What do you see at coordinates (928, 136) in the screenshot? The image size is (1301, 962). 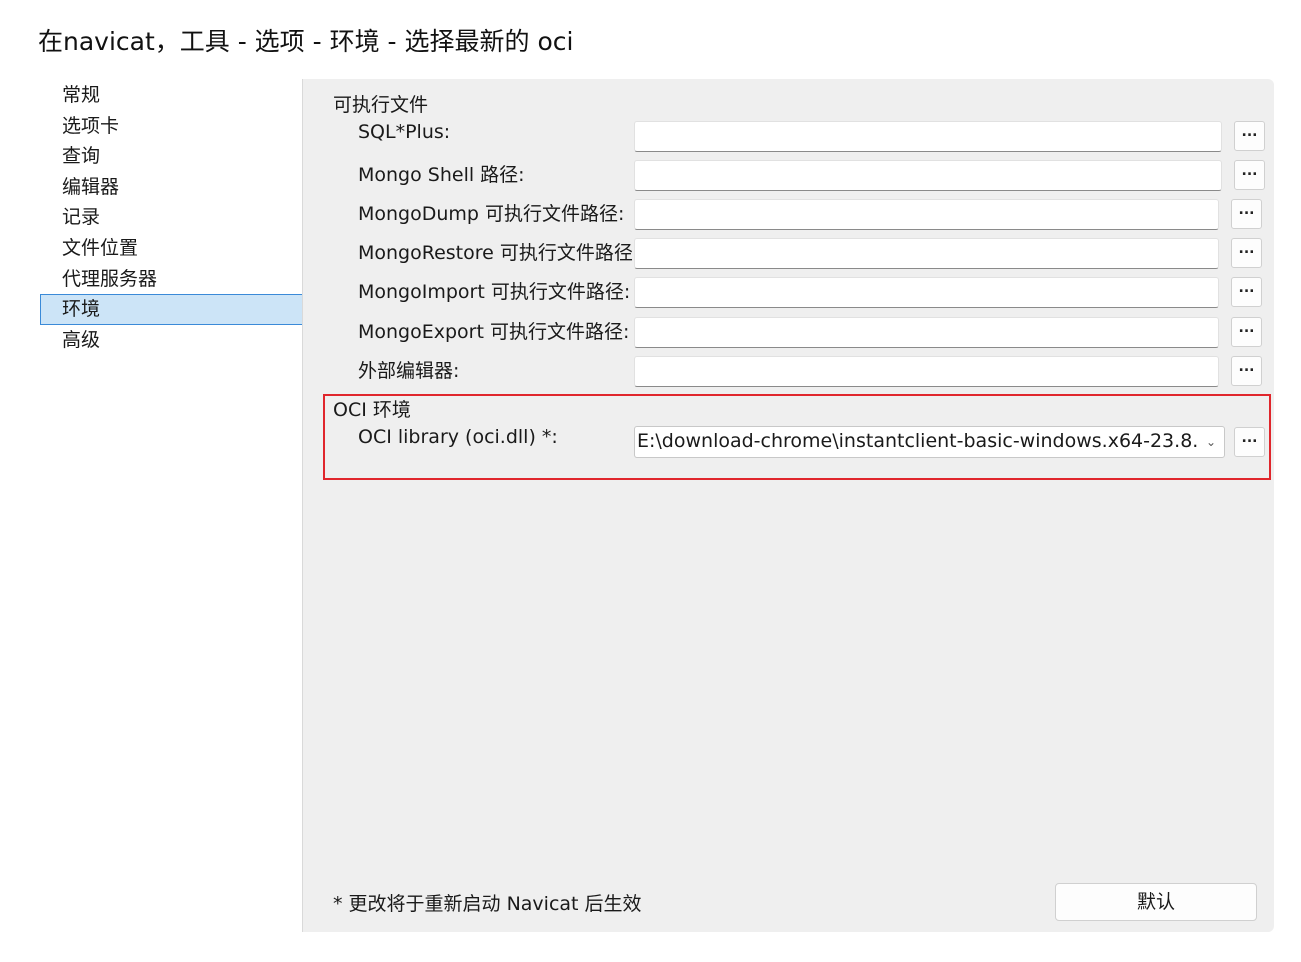 I see `sqlplus-path-input` at bounding box center [928, 136].